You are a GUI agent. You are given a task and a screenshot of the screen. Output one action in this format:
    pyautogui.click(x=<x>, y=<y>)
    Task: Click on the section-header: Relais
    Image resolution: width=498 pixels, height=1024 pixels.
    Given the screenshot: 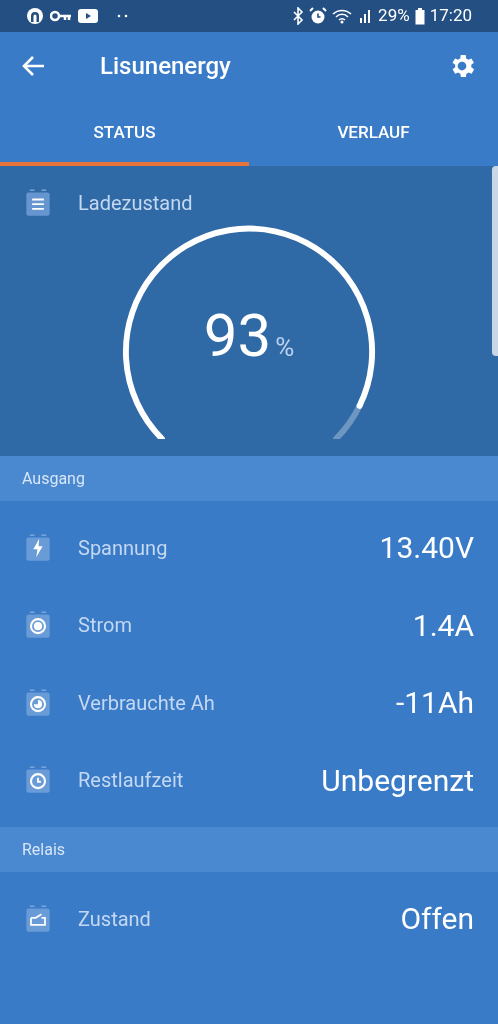 What is the action you would take?
    pyautogui.click(x=44, y=849)
    